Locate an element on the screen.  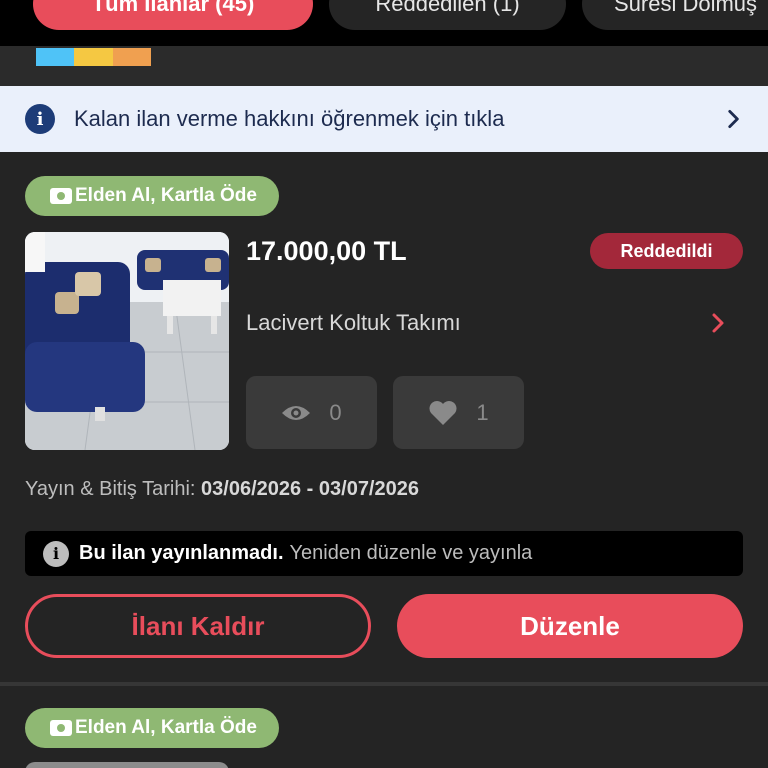
favorites-counter: 1 is located at coordinates (458, 412).